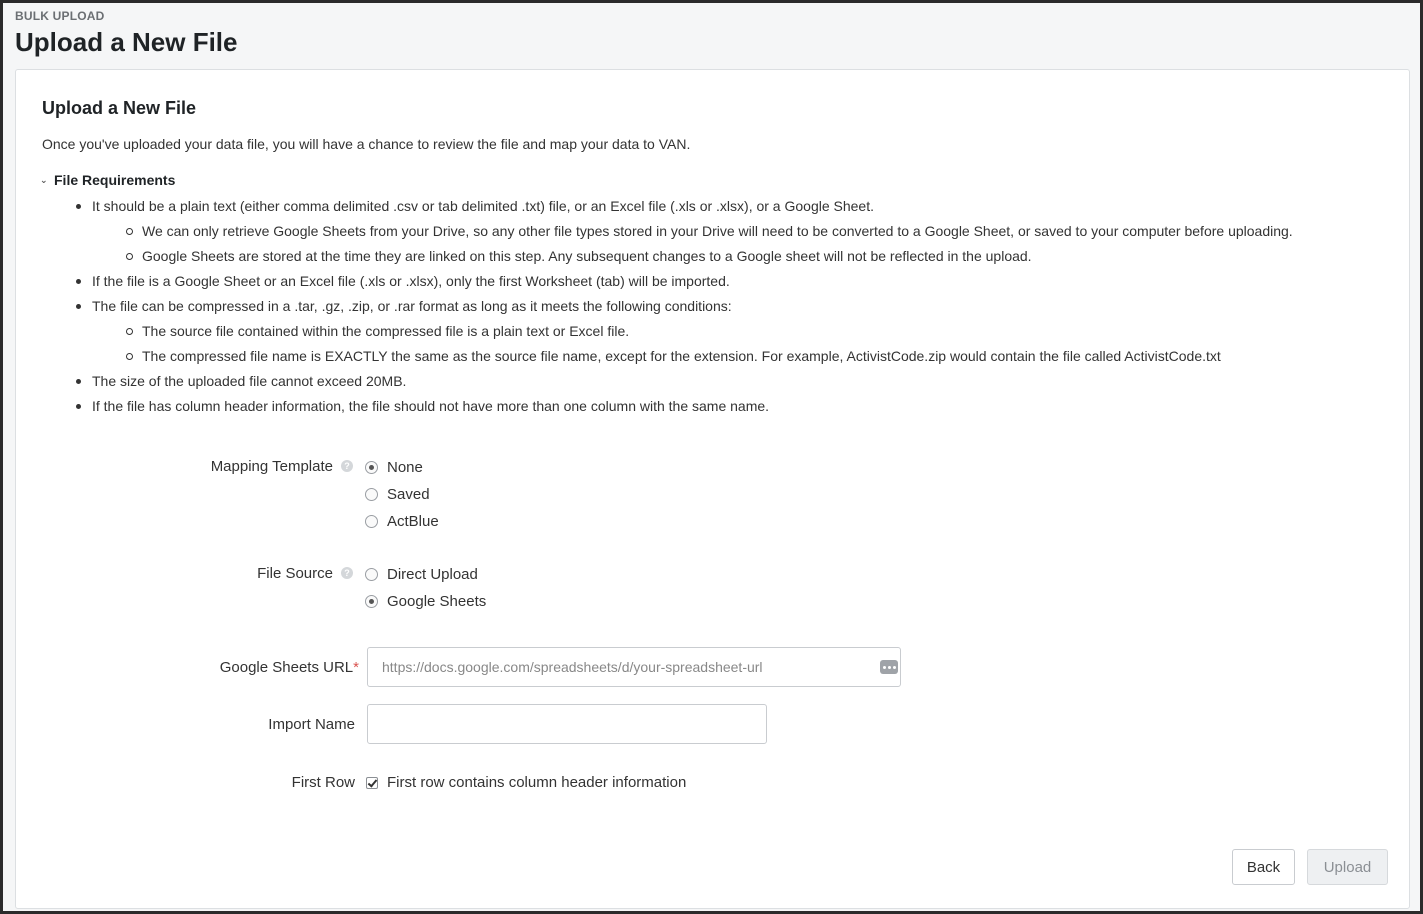 The height and width of the screenshot is (914, 1423). Describe the element at coordinates (60, 16) in the screenshot. I see `breadcrumb: BULK UPLOAD` at that location.